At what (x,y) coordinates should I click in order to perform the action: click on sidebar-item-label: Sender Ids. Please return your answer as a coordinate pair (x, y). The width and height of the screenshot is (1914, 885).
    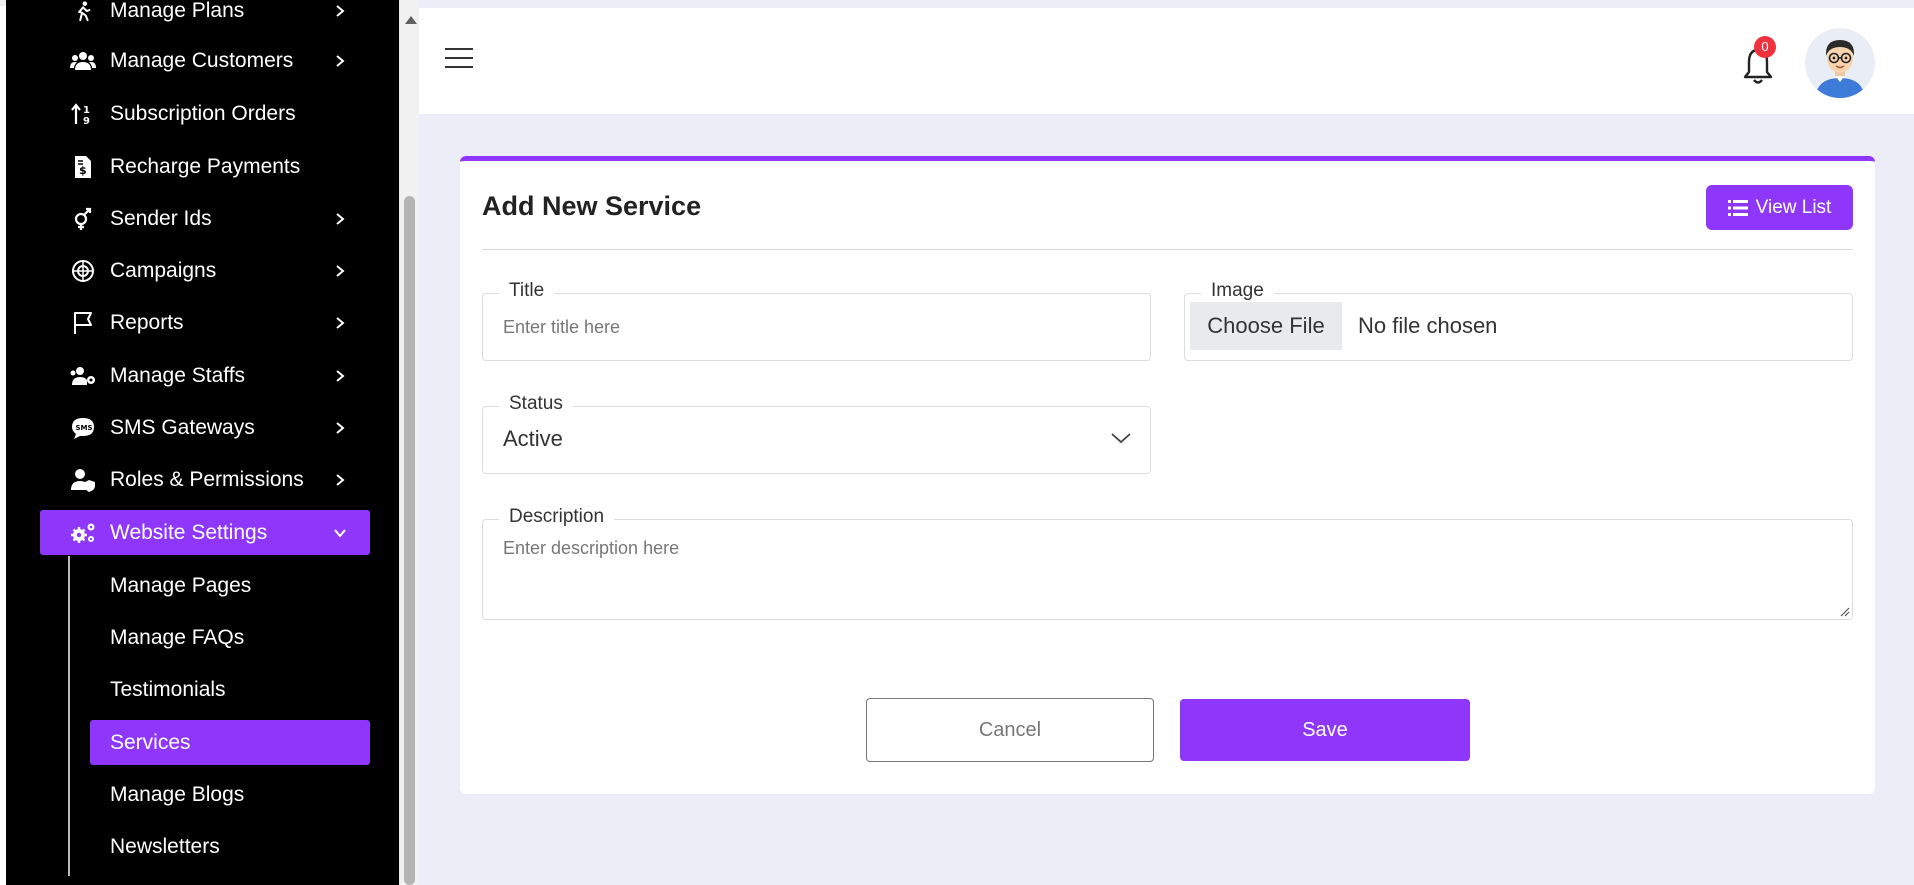
    Looking at the image, I should click on (161, 218).